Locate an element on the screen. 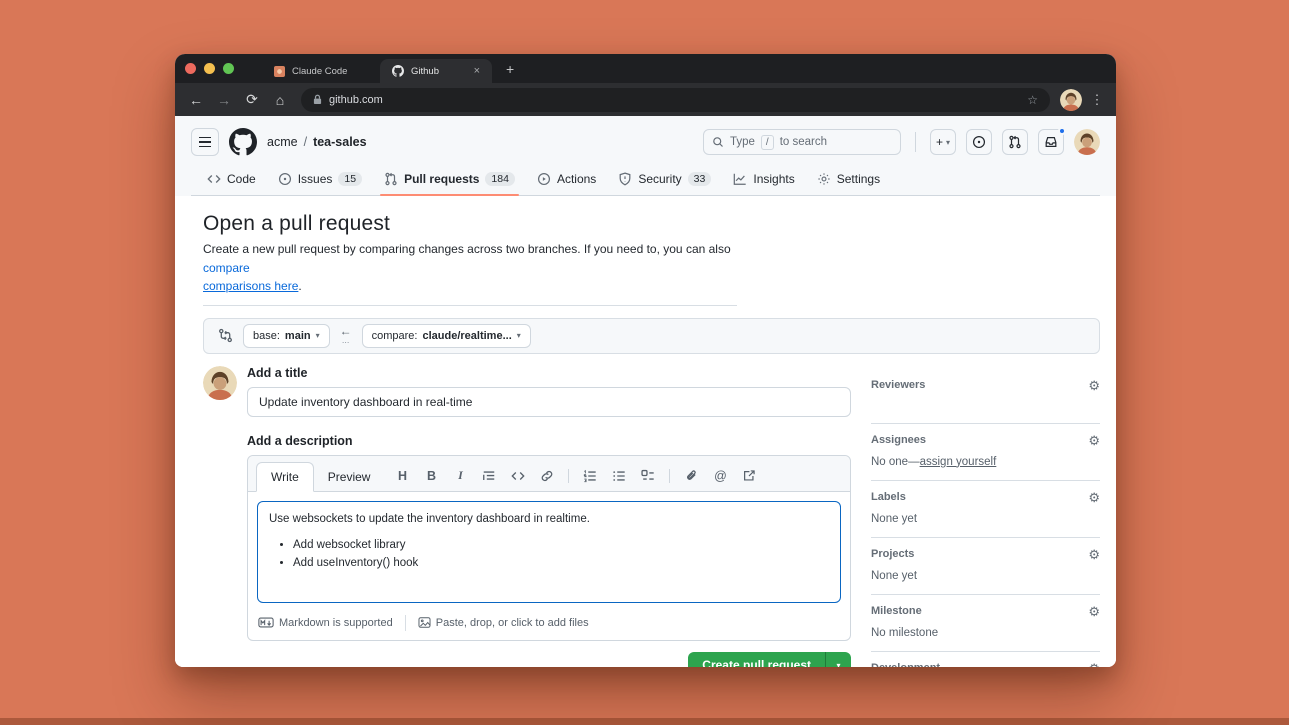  close-tab-icon: × is located at coordinates (477, 71).